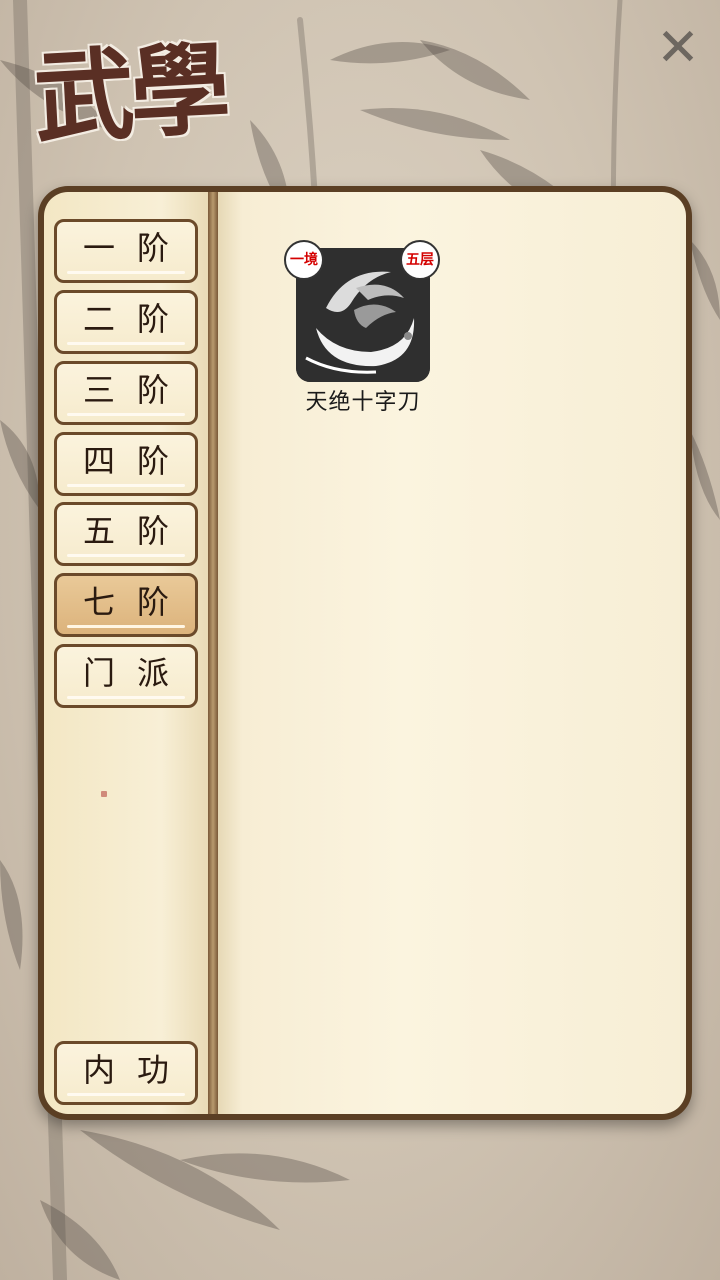 This screenshot has height=1280, width=720. I want to click on level-badge: 五层, so click(420, 260).